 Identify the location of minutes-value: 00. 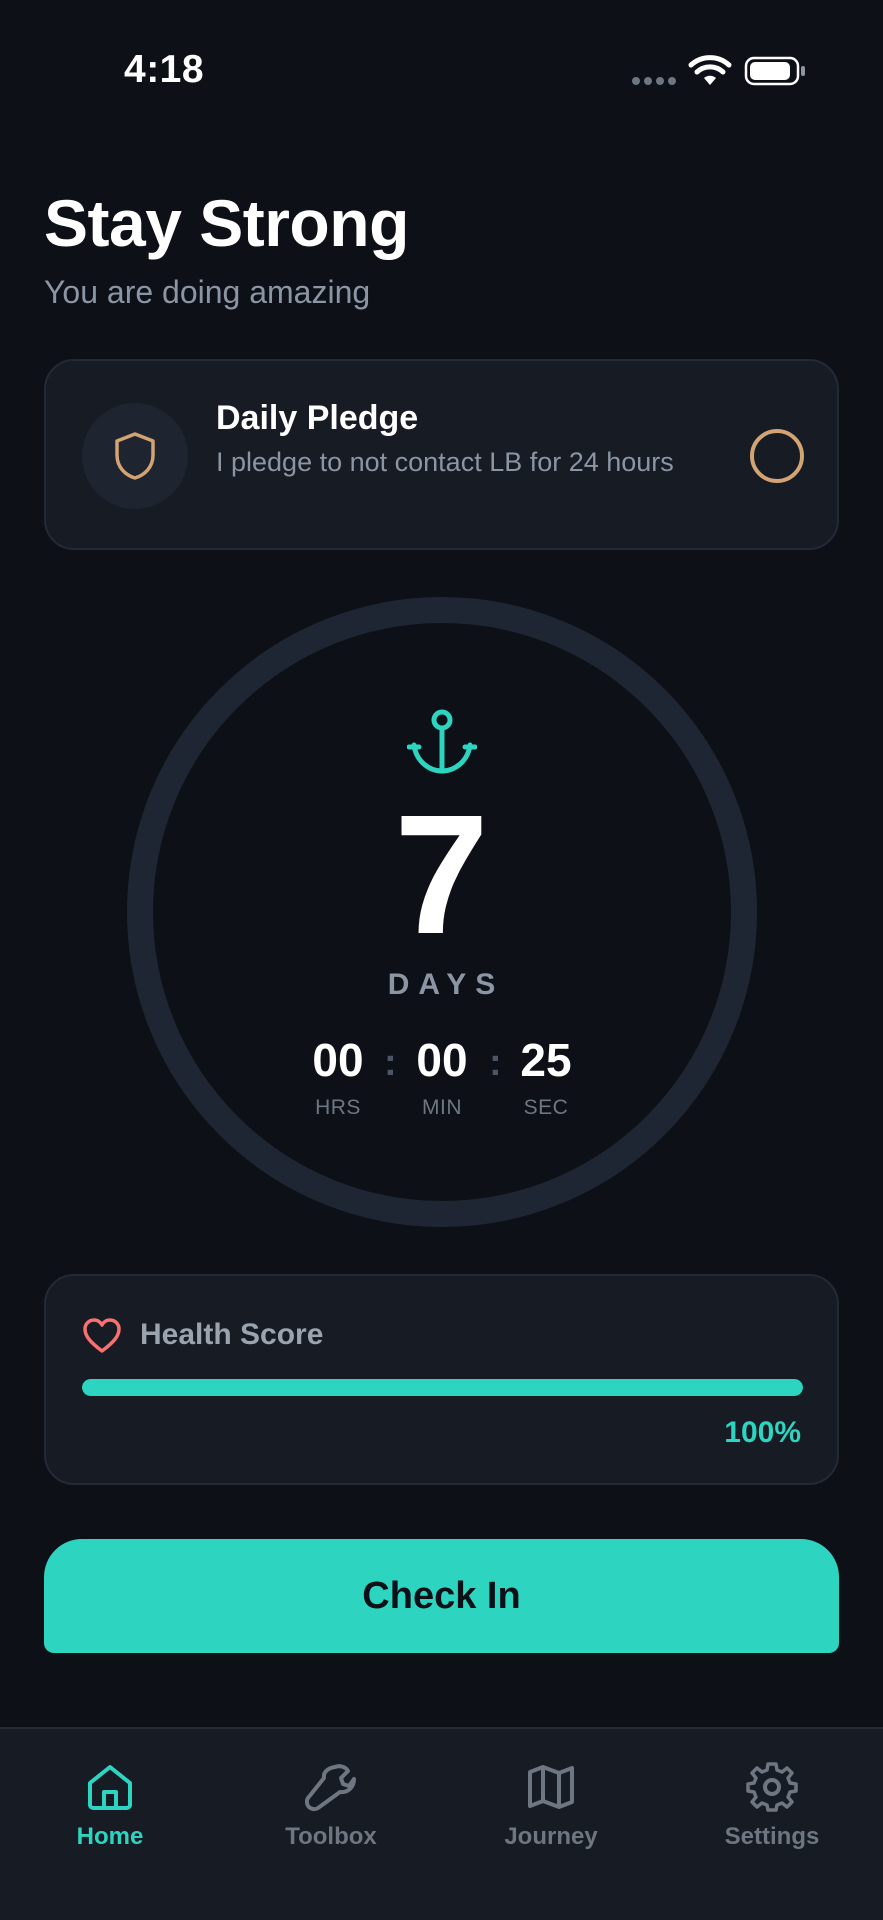
(442, 1060).